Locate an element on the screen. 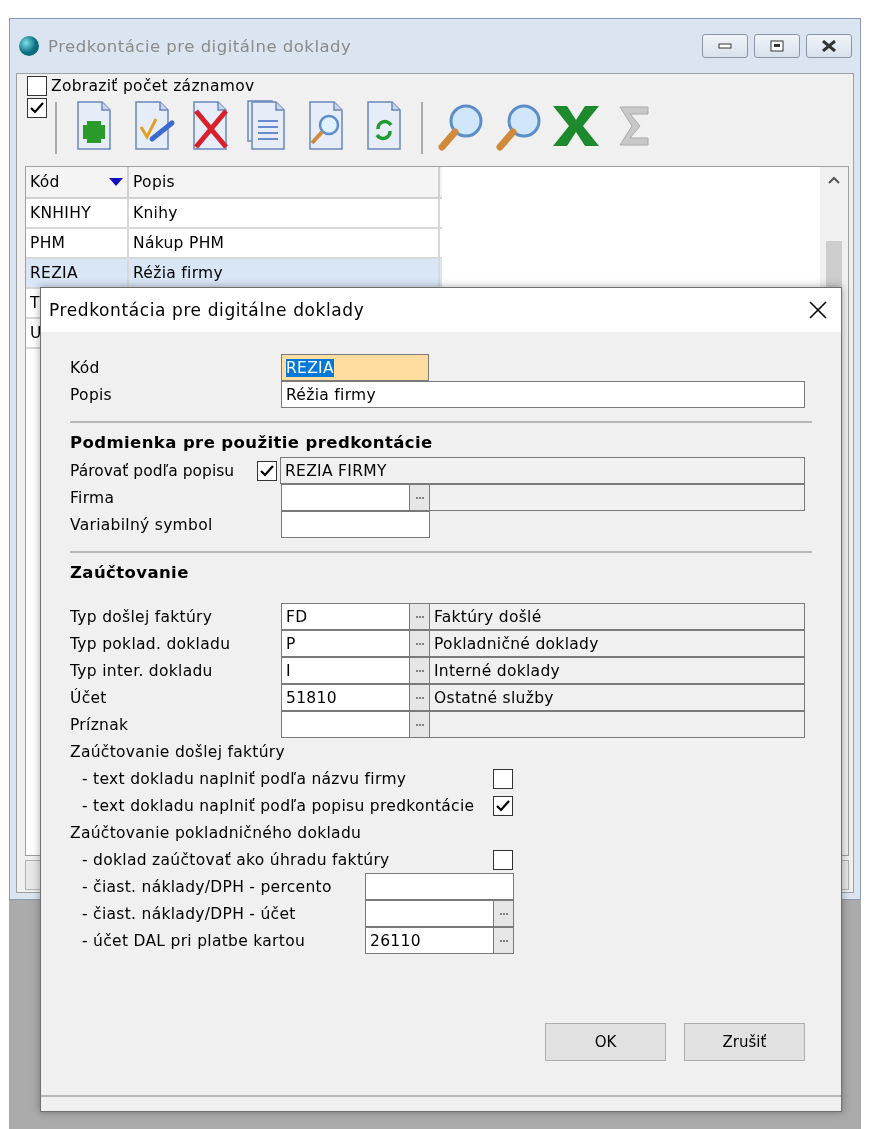 This screenshot has width=871, height=1129. field-label: Popis is located at coordinates (91, 394).